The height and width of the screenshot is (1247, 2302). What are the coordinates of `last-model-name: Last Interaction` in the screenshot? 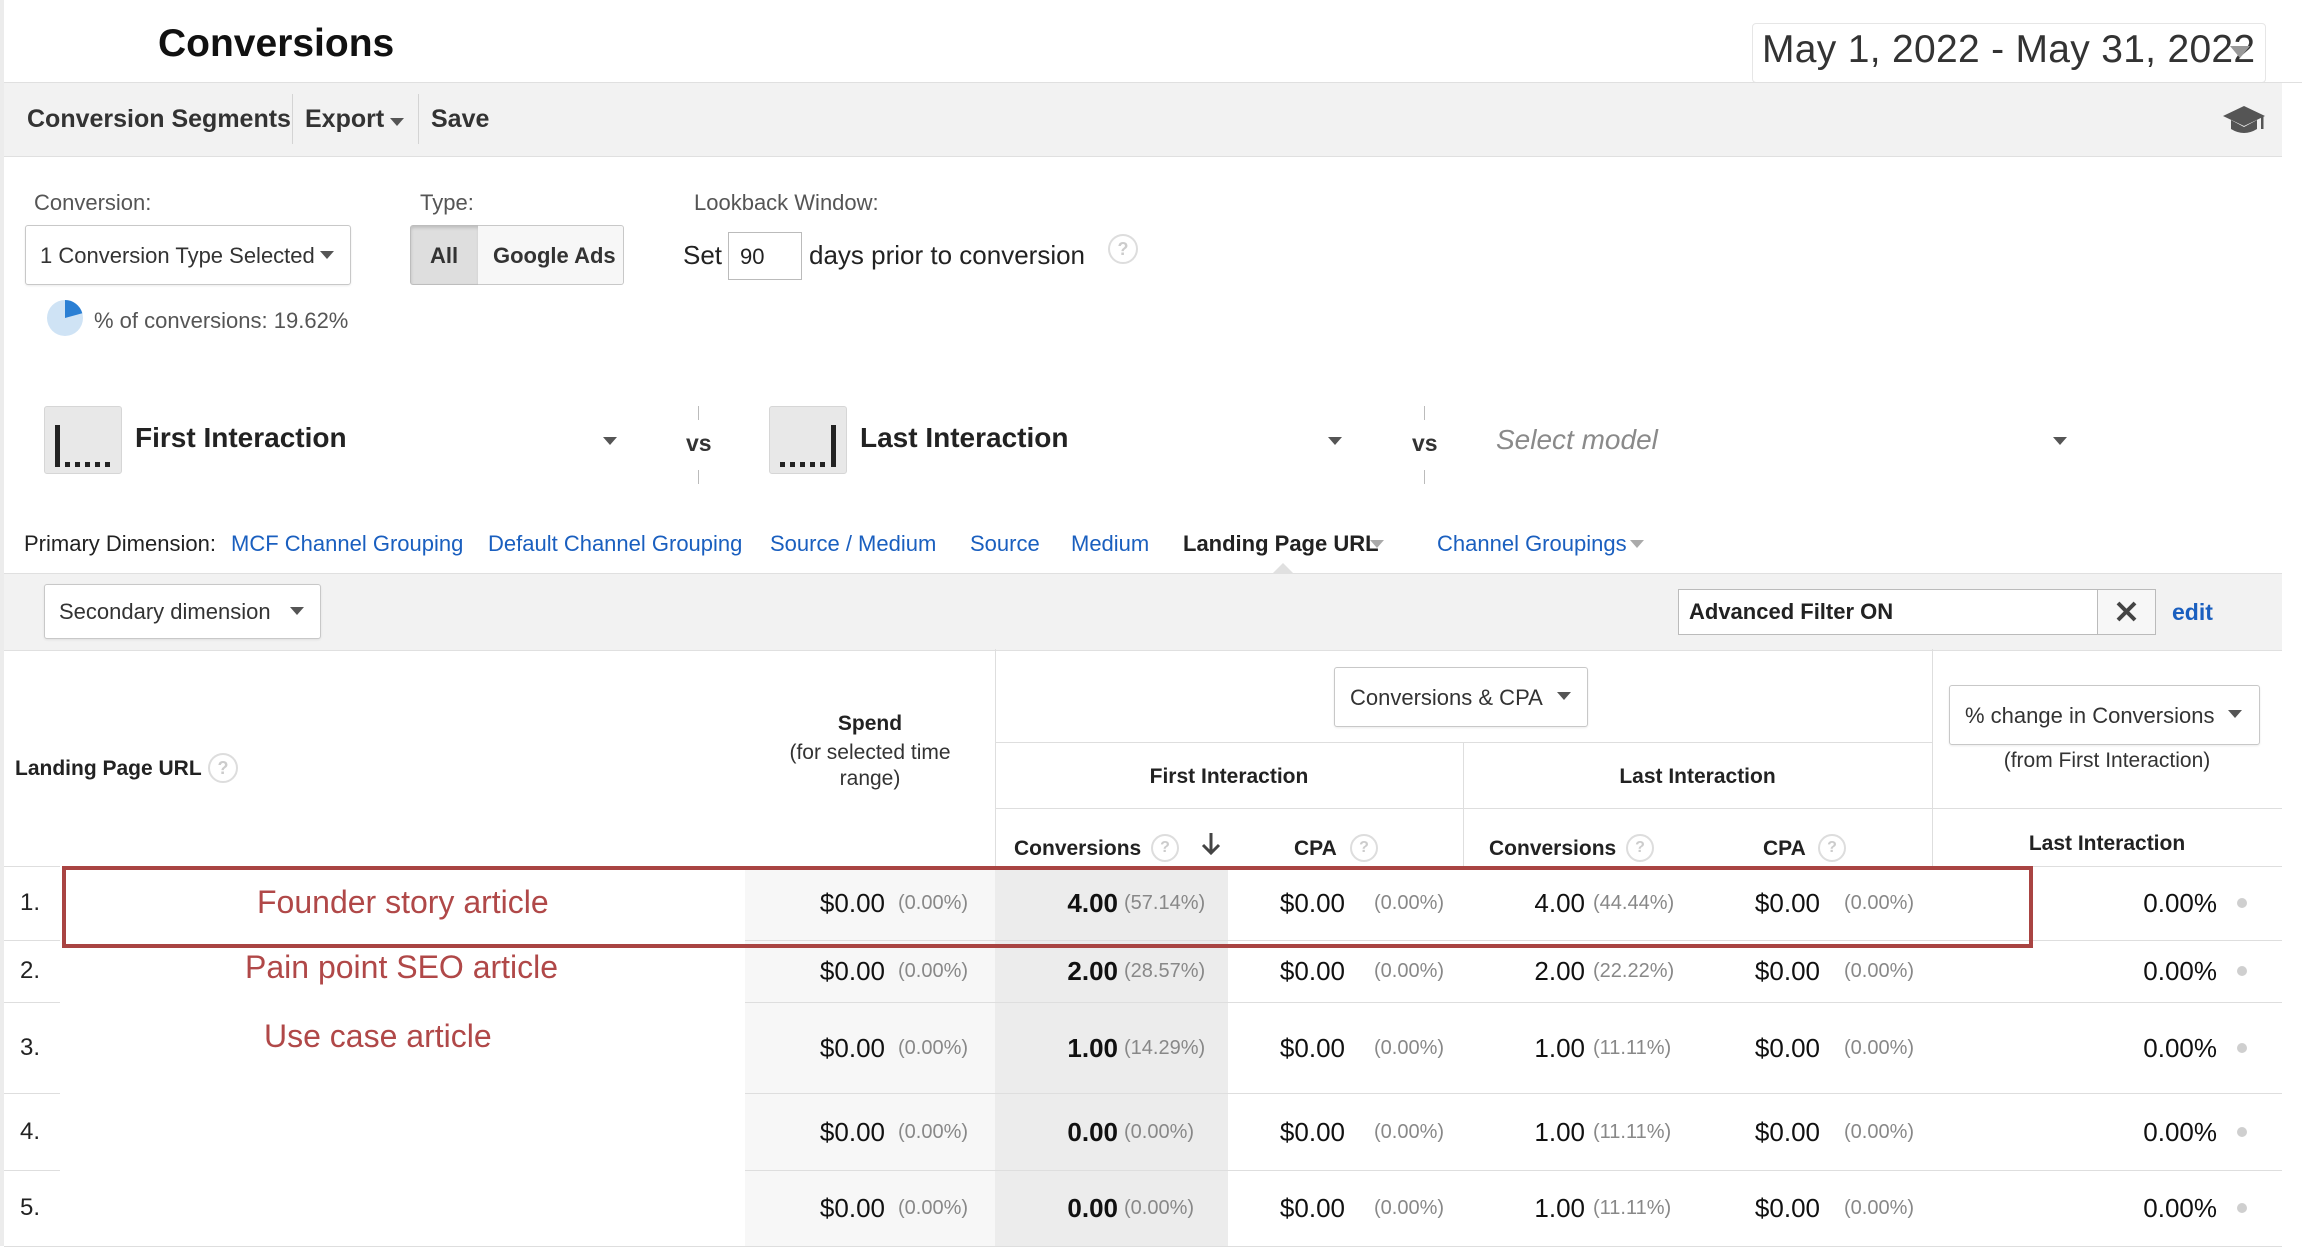 It's located at (964, 438).